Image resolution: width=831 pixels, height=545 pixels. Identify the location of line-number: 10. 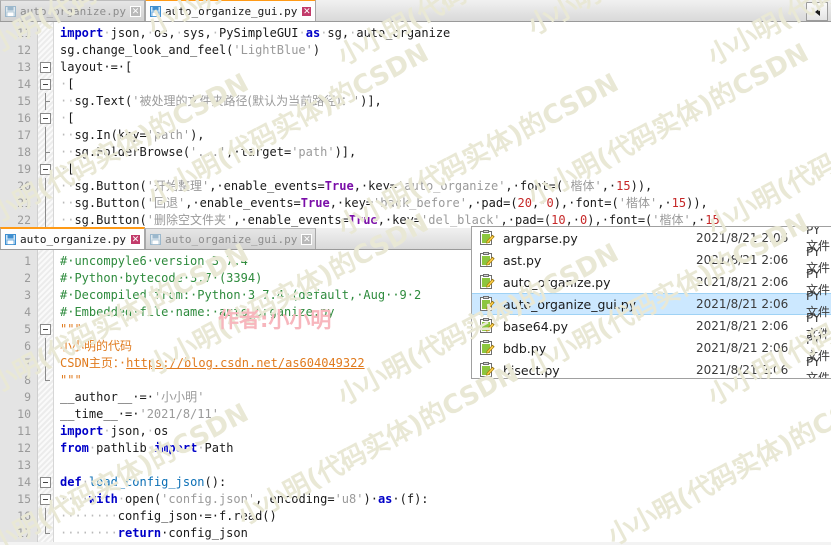
(24, 414).